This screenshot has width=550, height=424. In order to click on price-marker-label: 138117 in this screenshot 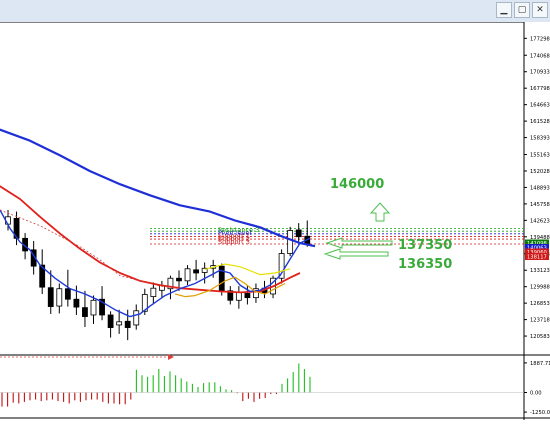, I will do `click(537, 258)`.